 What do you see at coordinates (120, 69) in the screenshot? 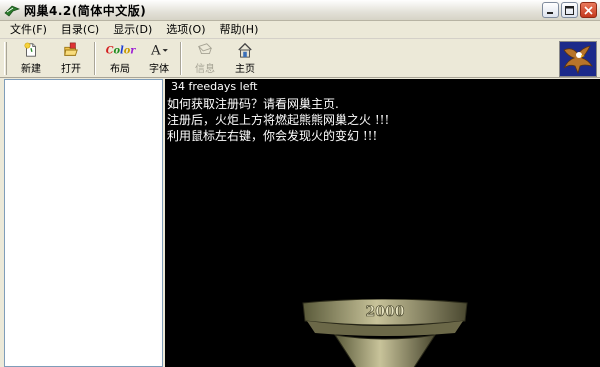
I see `layout-label: 布局` at bounding box center [120, 69].